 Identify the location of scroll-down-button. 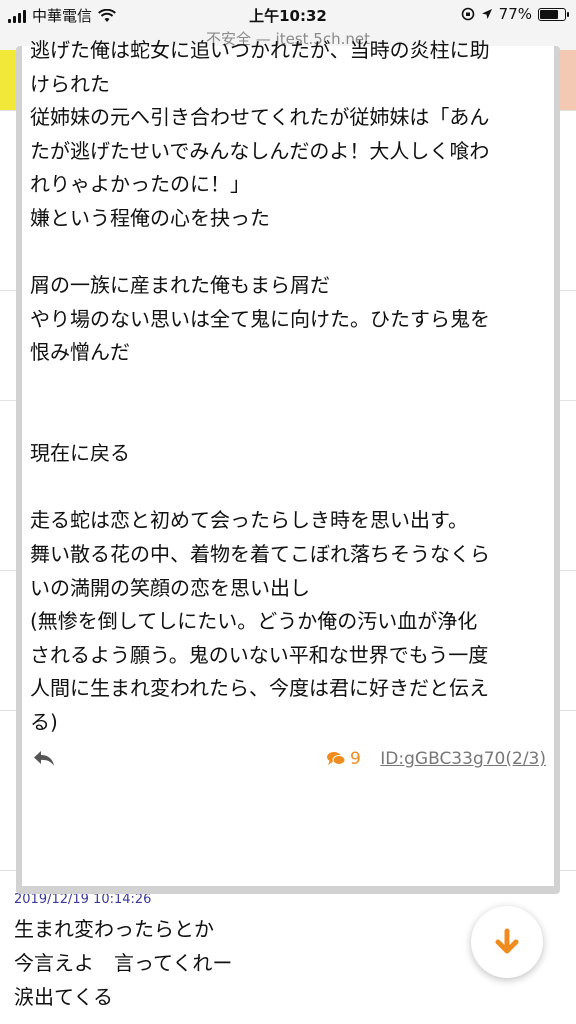
(507, 942).